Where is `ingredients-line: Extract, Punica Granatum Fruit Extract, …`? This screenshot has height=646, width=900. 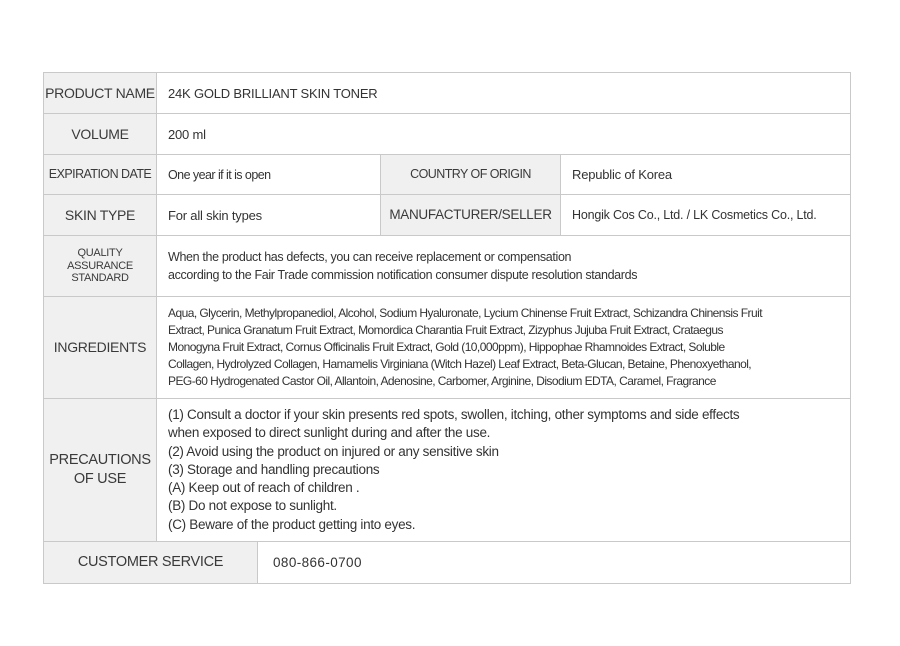 ingredients-line: Extract, Punica Granatum Fruit Extract, … is located at coordinates (446, 330).